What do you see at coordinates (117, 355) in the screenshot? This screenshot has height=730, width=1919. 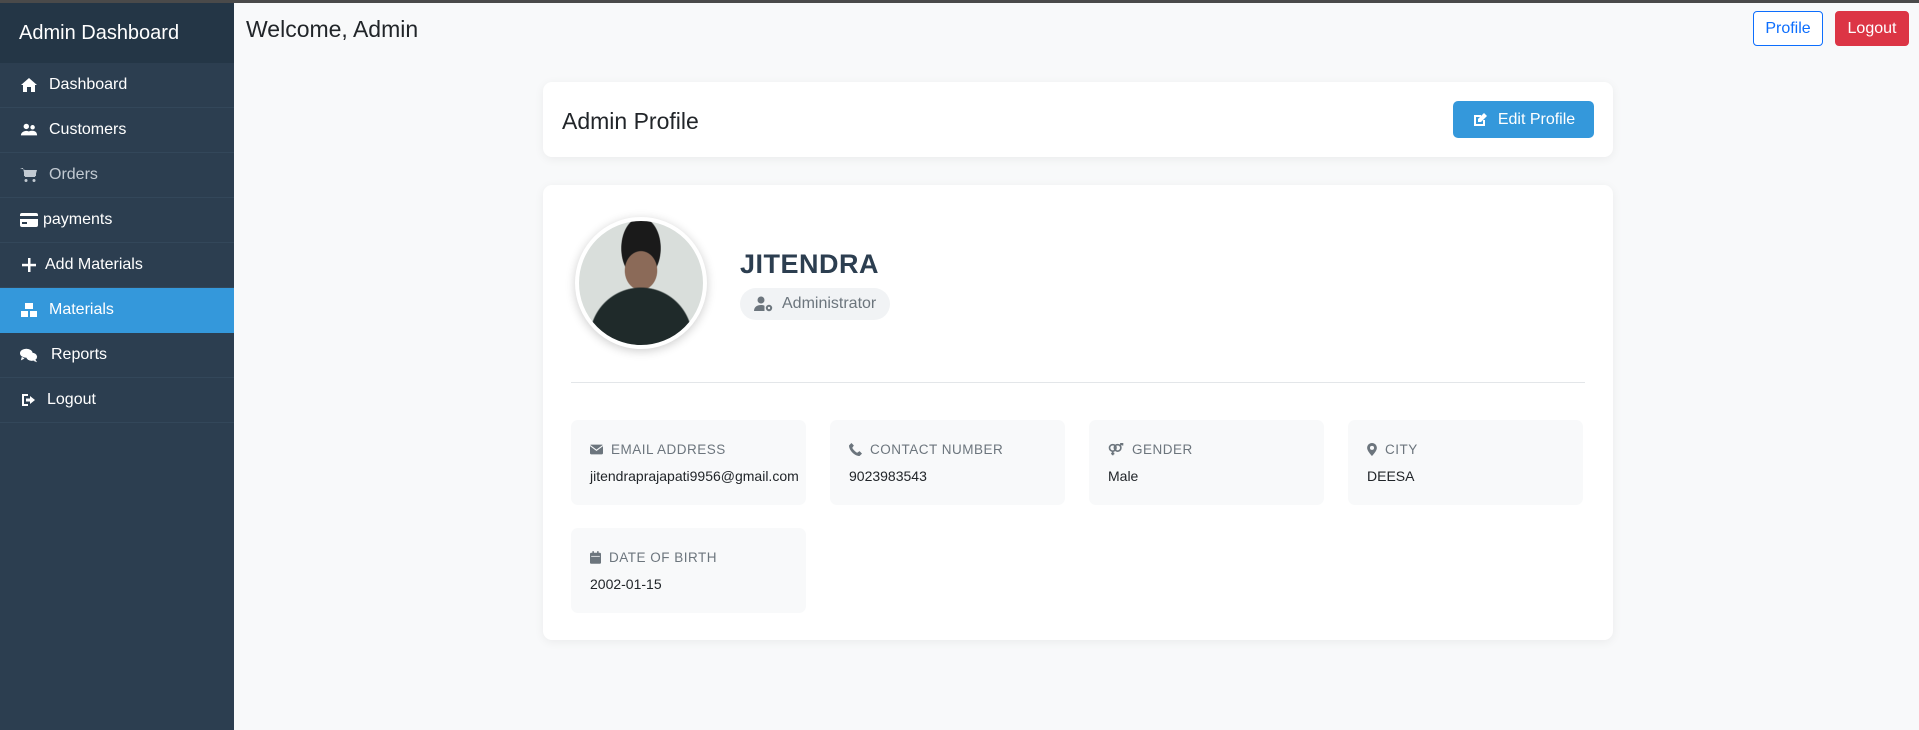 I see `sidebar-item-reports: Reports` at bounding box center [117, 355].